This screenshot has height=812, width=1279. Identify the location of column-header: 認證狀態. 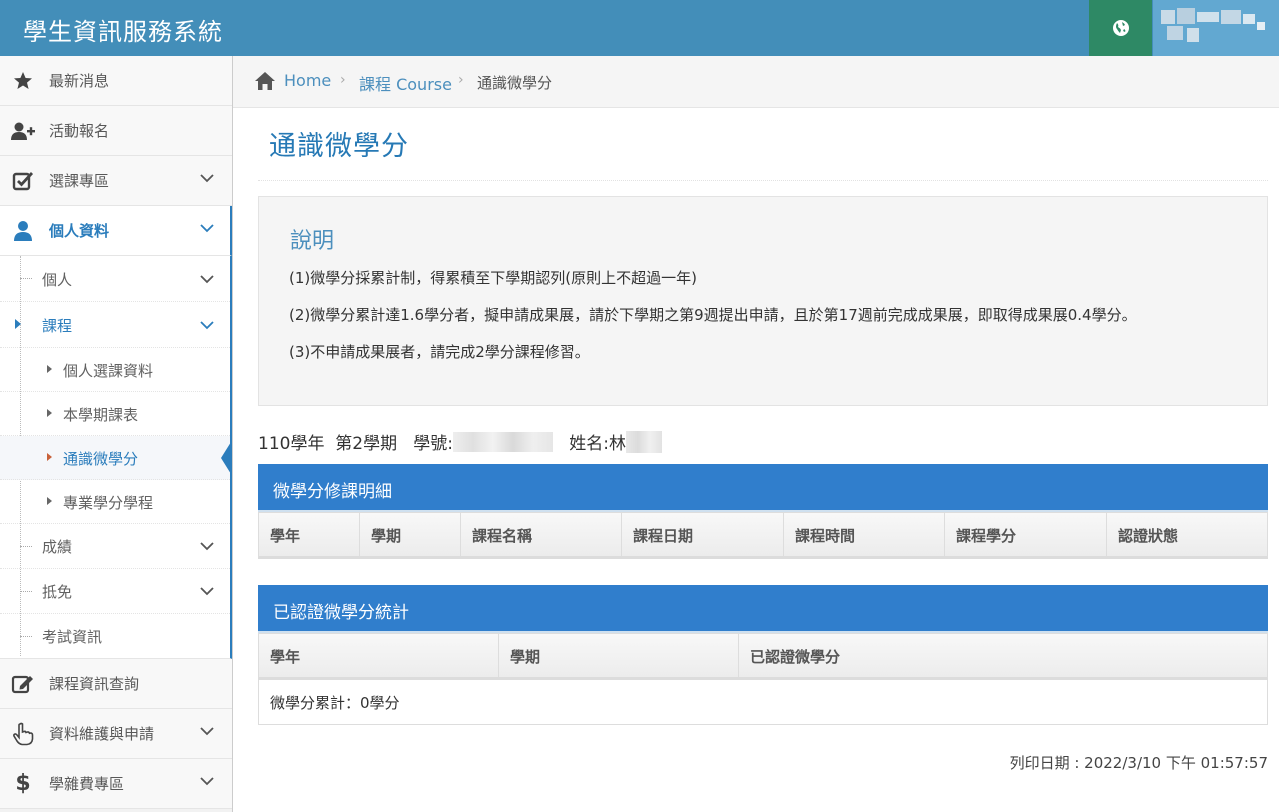
(1187, 534).